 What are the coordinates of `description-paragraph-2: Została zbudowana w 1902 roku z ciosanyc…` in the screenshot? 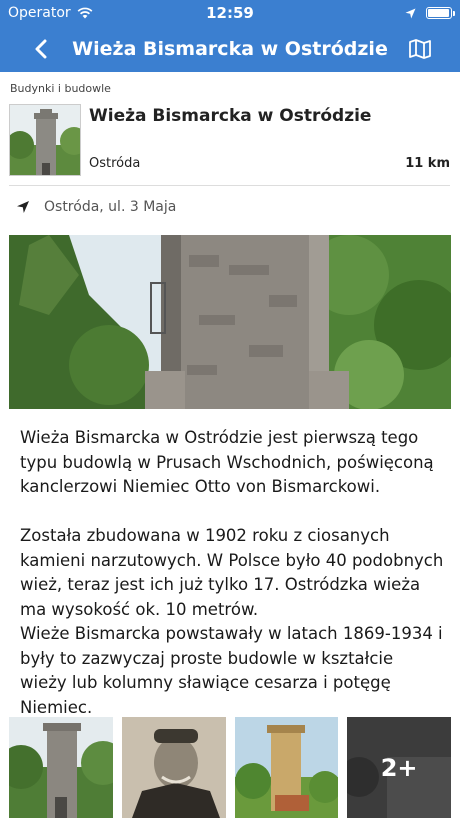 It's located at (232, 572).